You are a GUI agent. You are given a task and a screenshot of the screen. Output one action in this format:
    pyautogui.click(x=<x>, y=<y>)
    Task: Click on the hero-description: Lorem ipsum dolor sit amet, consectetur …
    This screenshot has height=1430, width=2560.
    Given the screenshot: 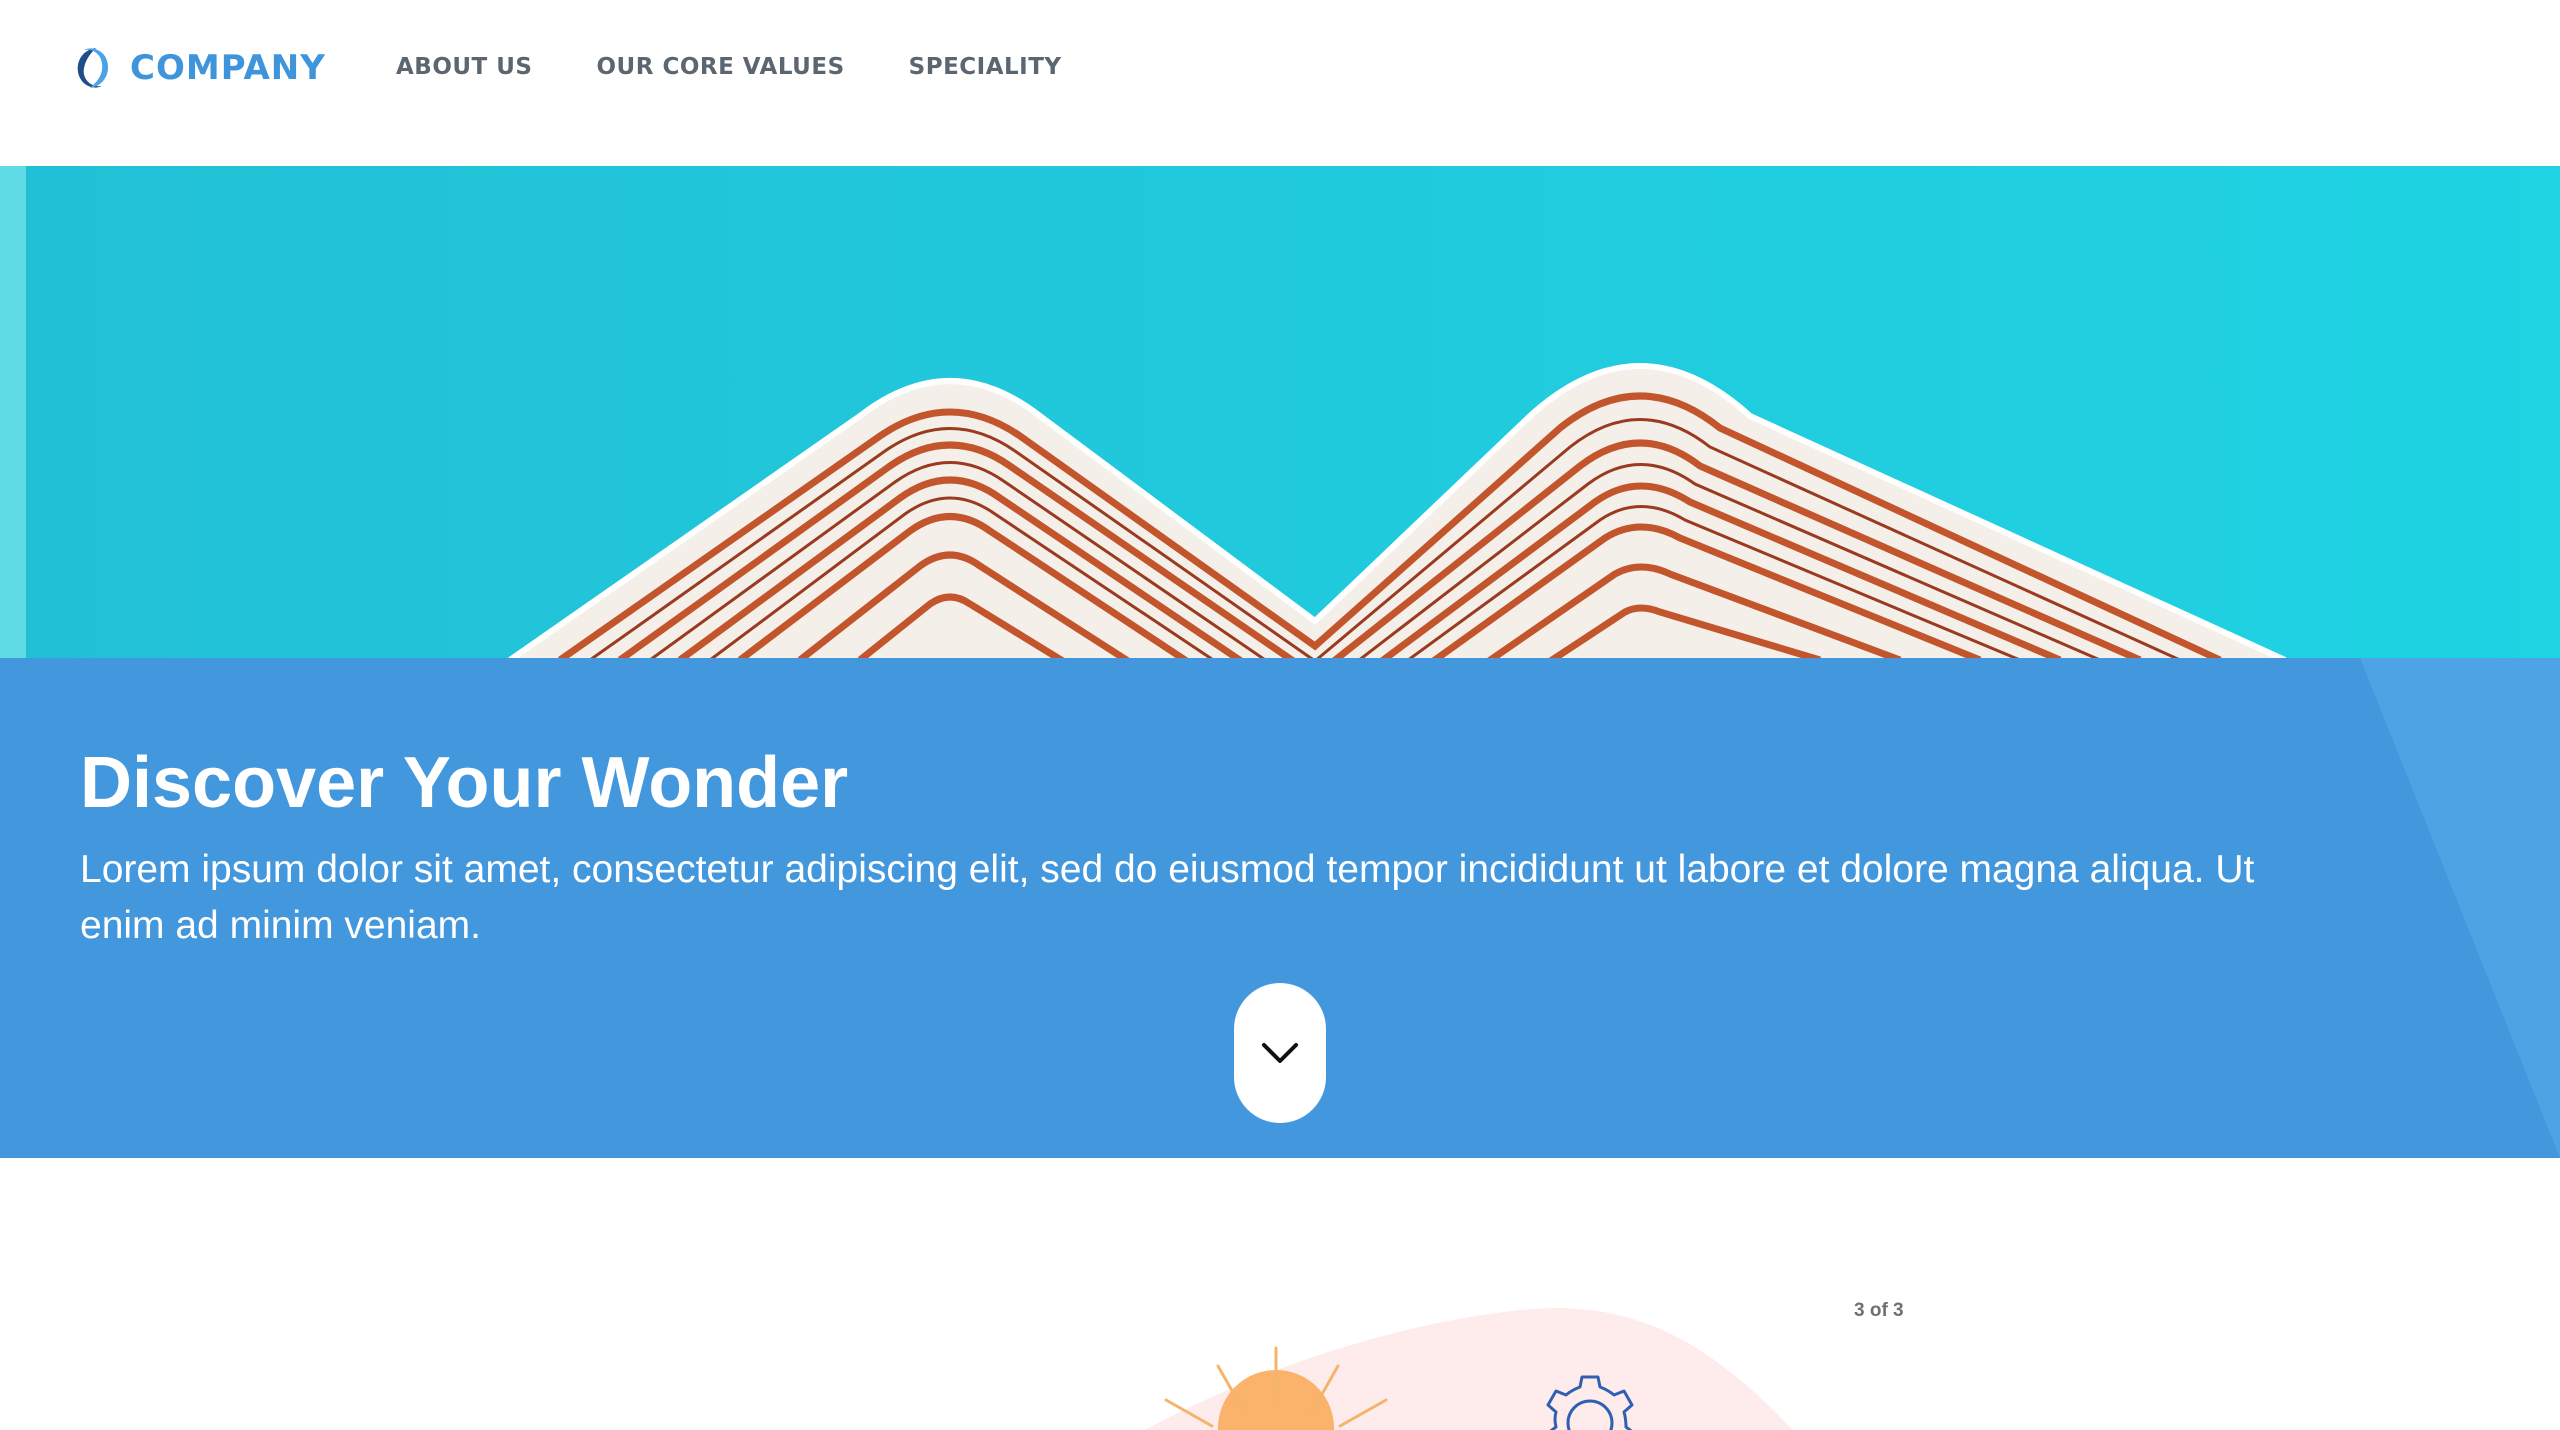 What is the action you would take?
    pyautogui.click(x=1167, y=897)
    